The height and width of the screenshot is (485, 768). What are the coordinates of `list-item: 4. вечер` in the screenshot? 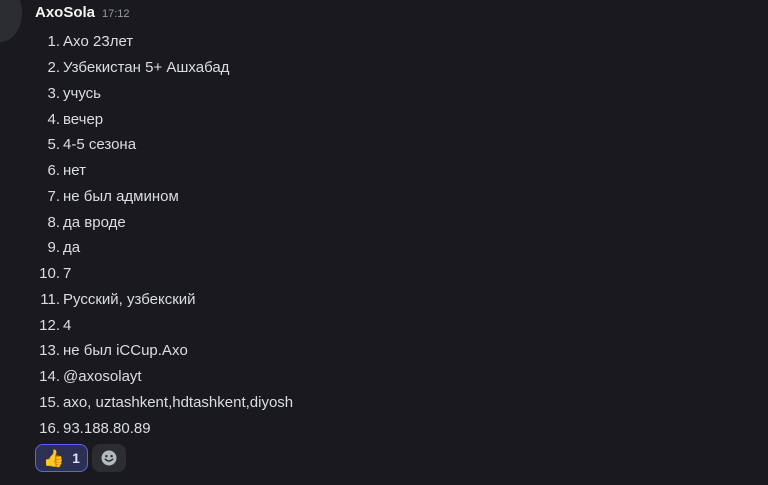 It's located at (401, 119).